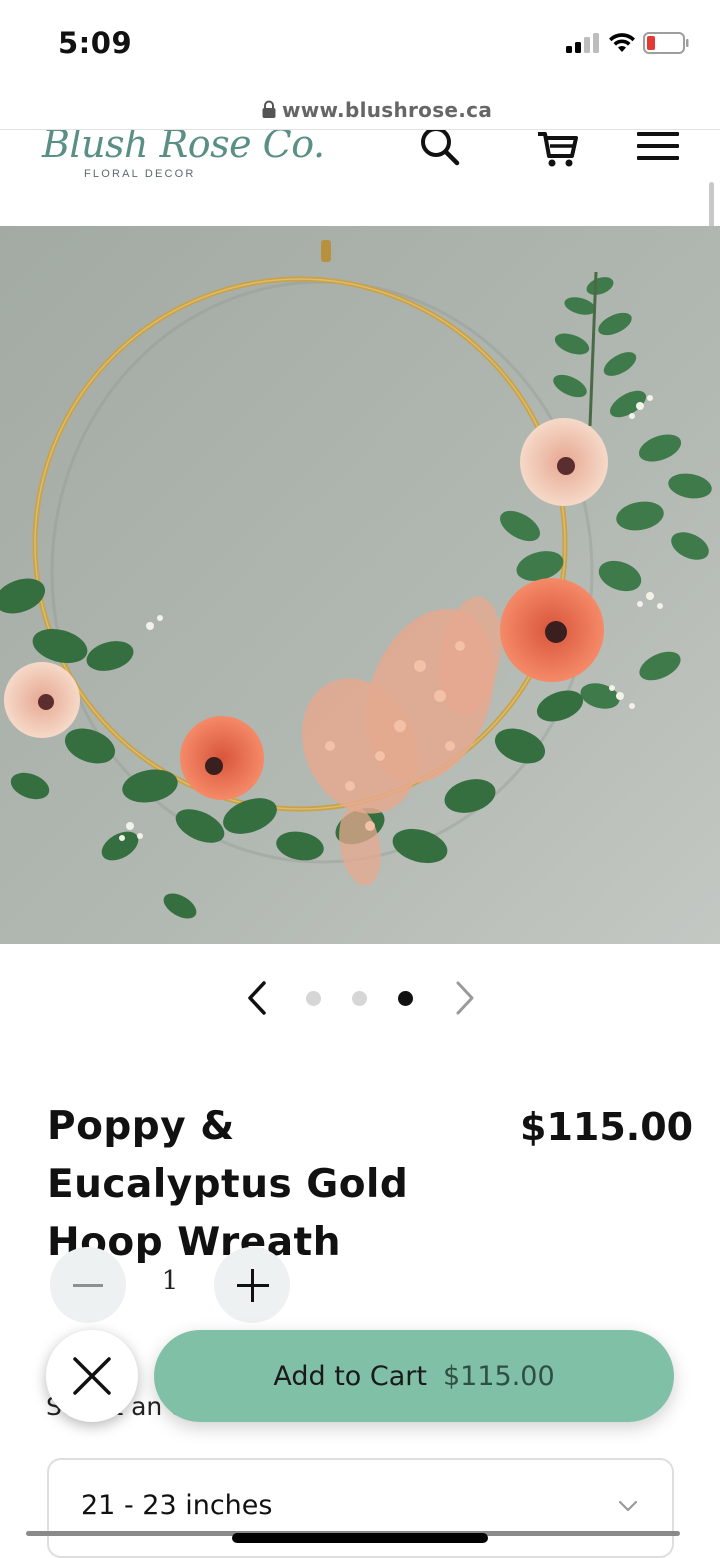  I want to click on carousel-dot-3-active, so click(405, 998).